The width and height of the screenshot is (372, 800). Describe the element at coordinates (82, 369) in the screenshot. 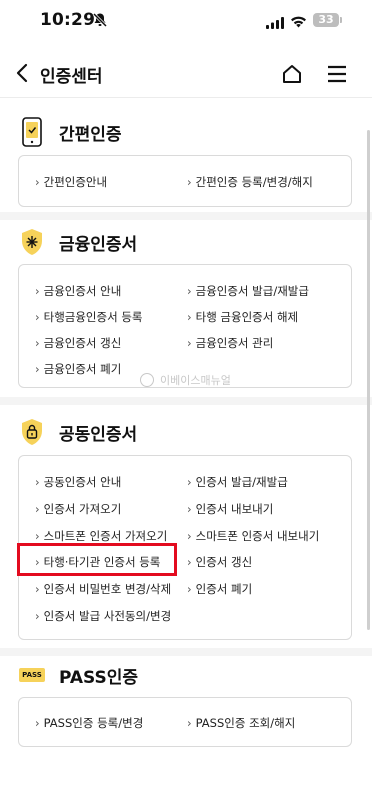

I see `menu-link-label: 금융인증서 폐기` at that location.